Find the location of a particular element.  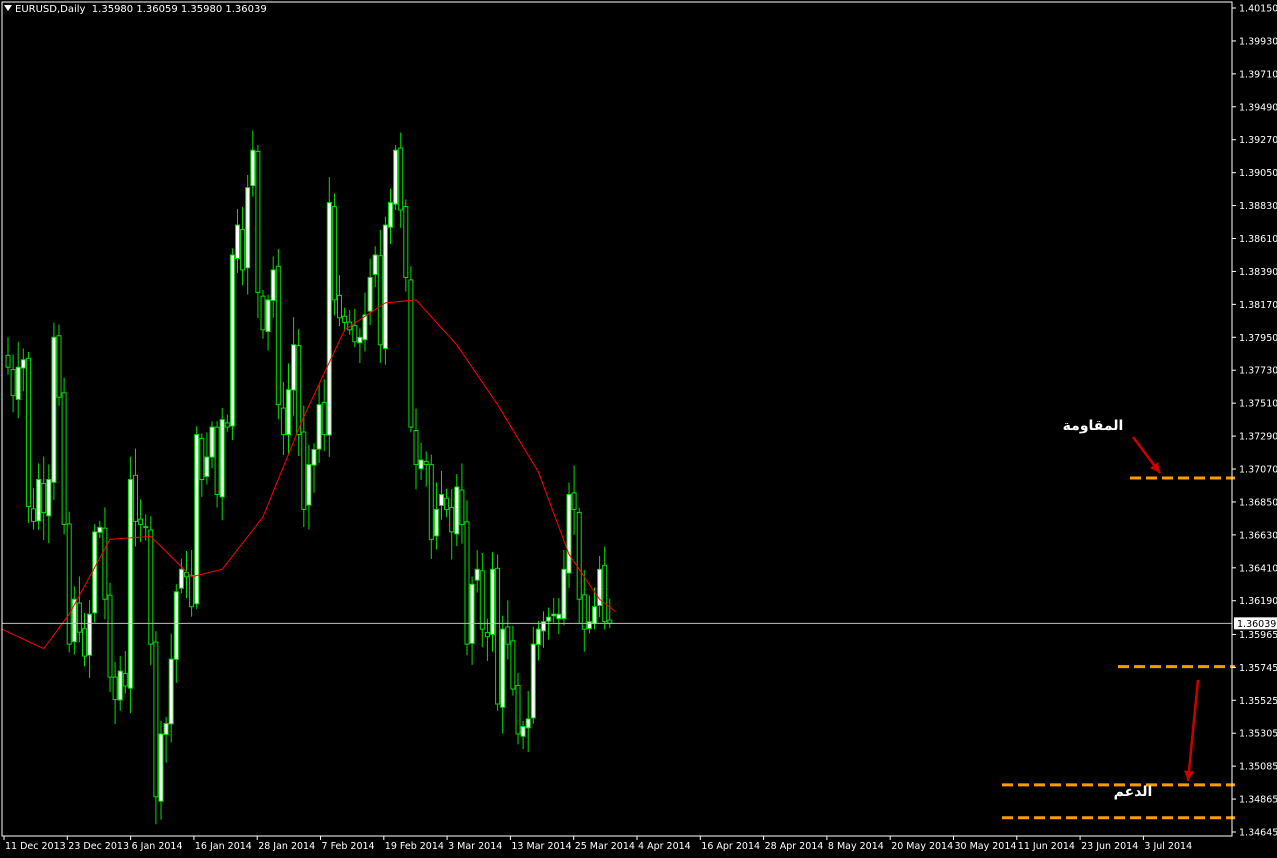

y-tick-label: 1.39930 is located at coordinates (1258, 41).